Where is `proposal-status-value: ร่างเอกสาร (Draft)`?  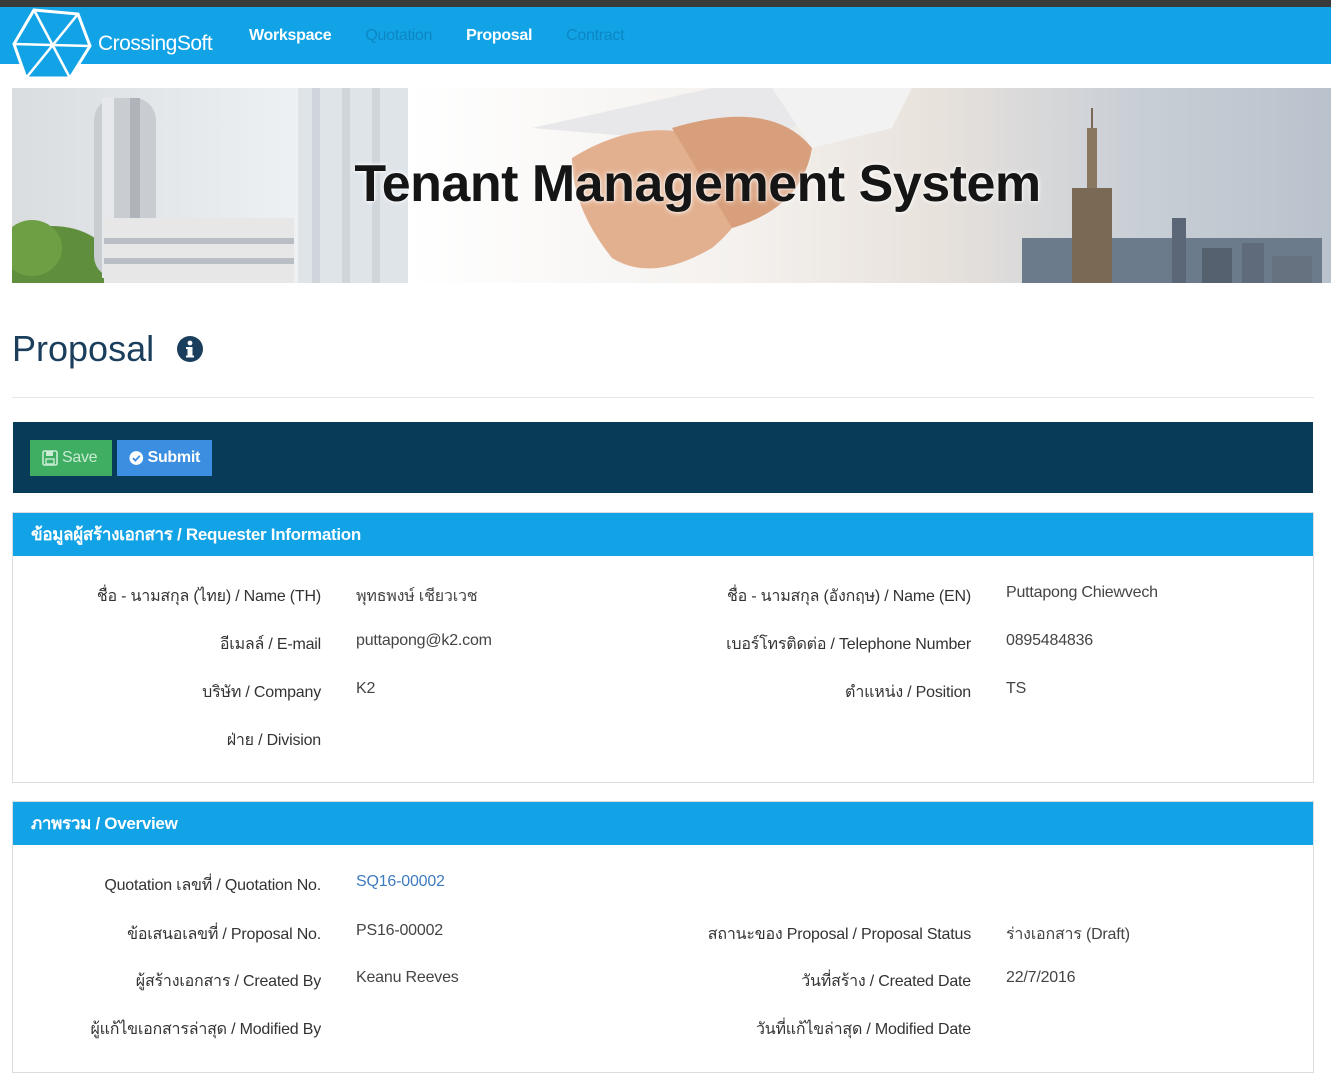
proposal-status-value: ร่างเอกสาร (Draft) is located at coordinates (1068, 934).